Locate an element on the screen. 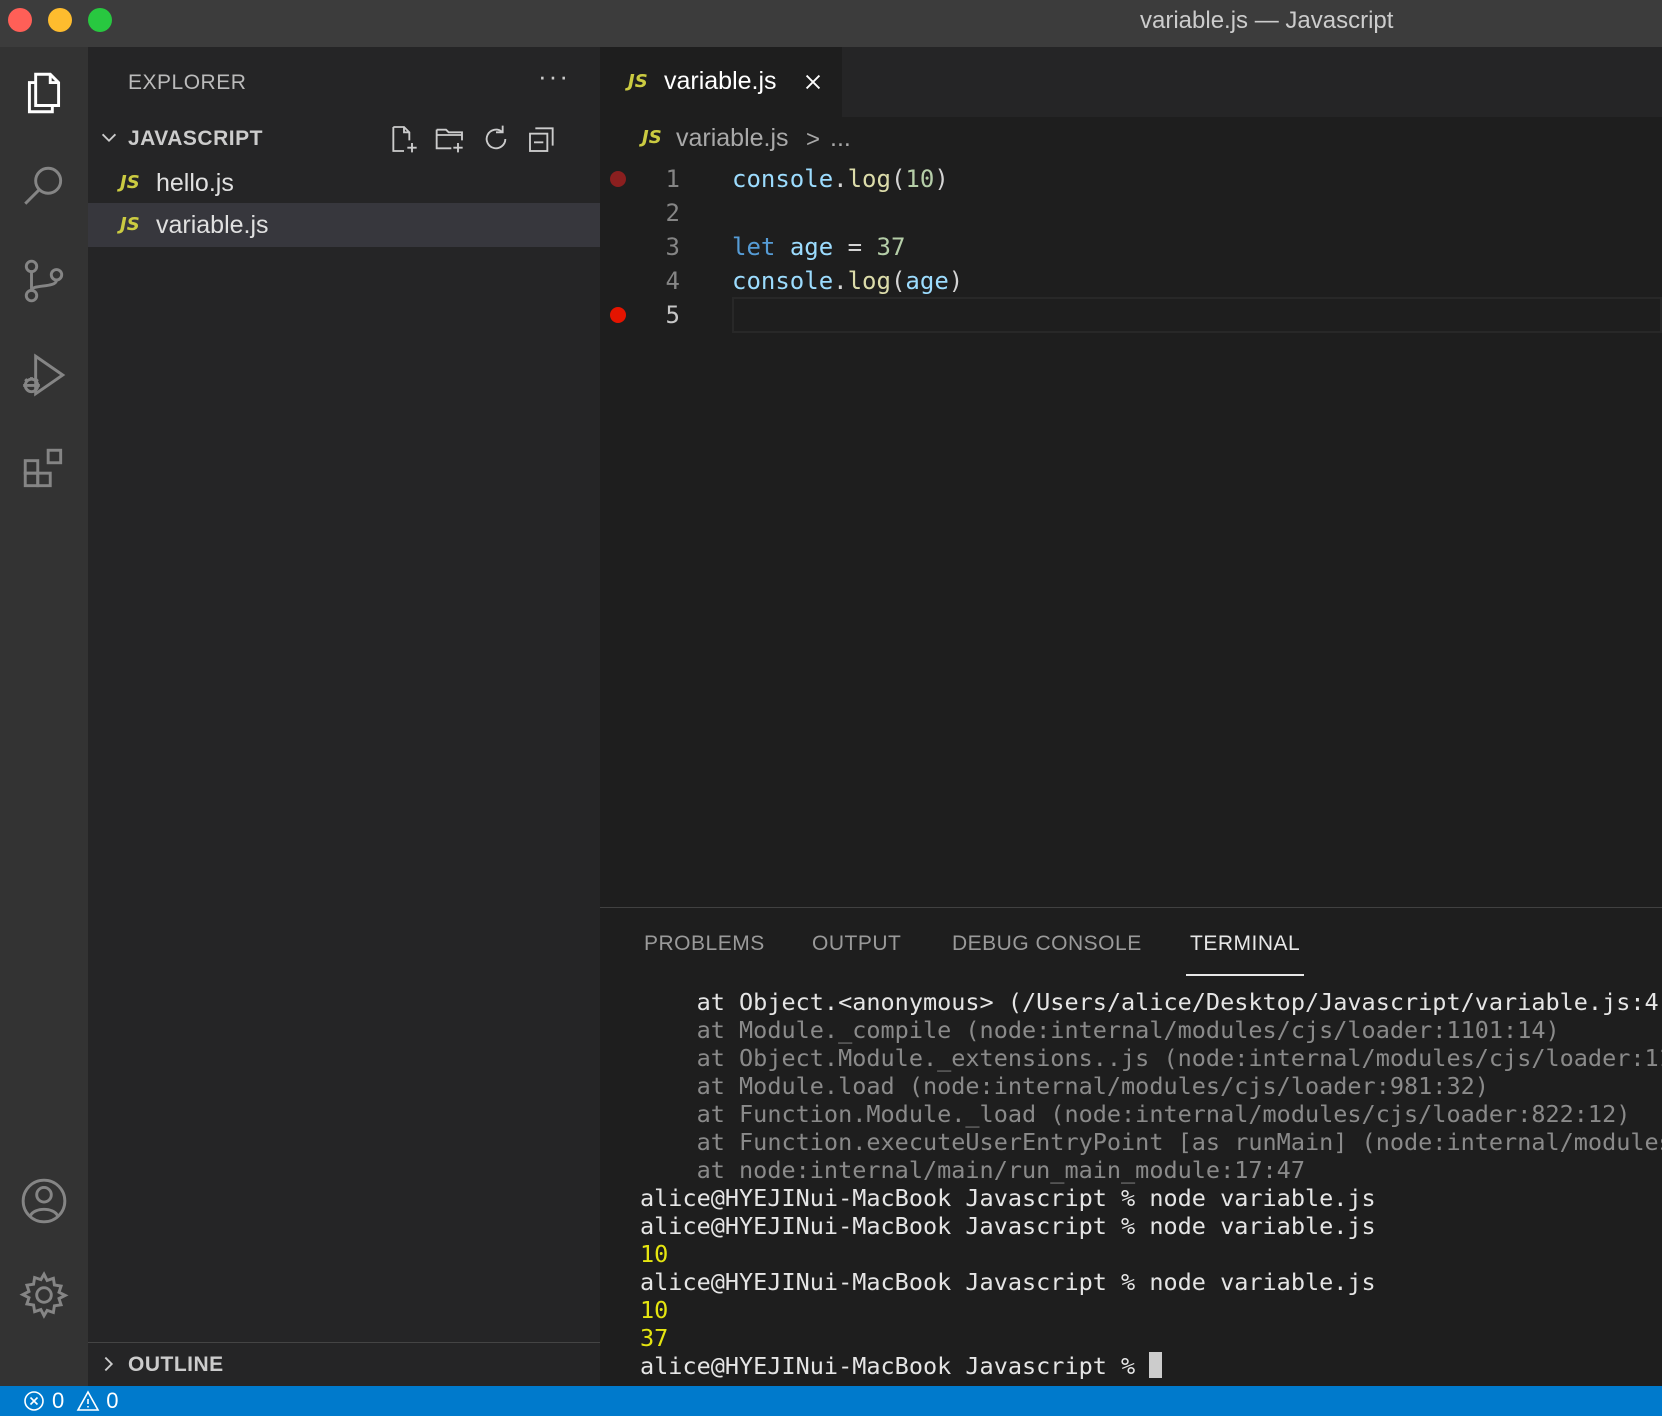  warning-icon is located at coordinates (88, 1400).